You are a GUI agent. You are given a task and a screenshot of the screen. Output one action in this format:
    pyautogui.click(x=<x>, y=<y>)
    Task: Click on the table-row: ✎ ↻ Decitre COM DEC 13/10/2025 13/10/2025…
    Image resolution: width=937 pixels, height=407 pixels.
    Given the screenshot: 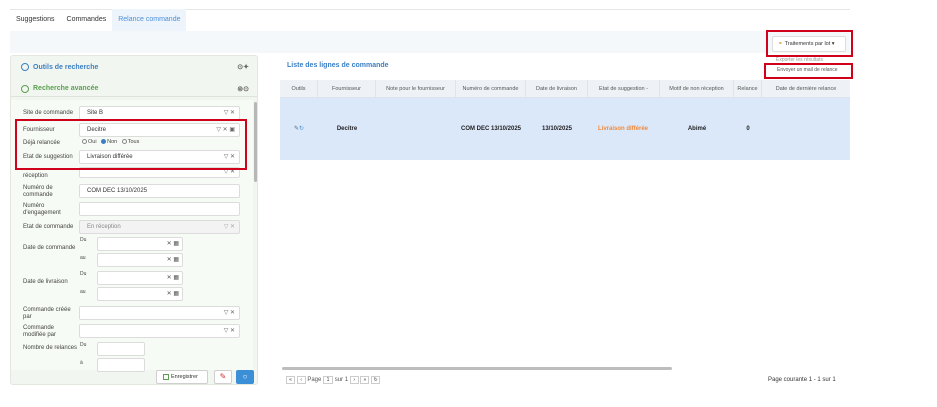 What is the action you would take?
    pyautogui.click(x=565, y=129)
    